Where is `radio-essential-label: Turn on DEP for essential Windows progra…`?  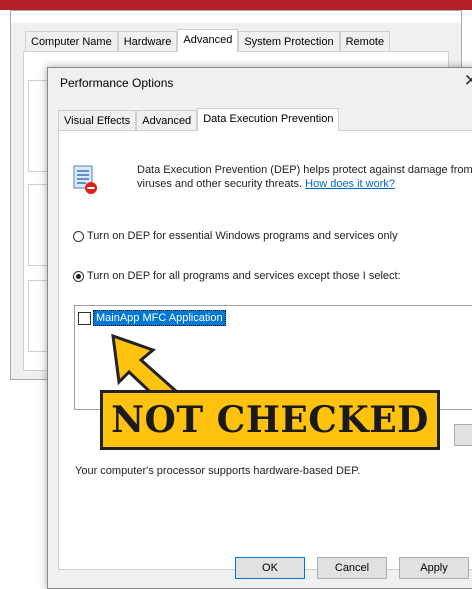 radio-essential-label: Turn on DEP for essential Windows progra… is located at coordinates (242, 236).